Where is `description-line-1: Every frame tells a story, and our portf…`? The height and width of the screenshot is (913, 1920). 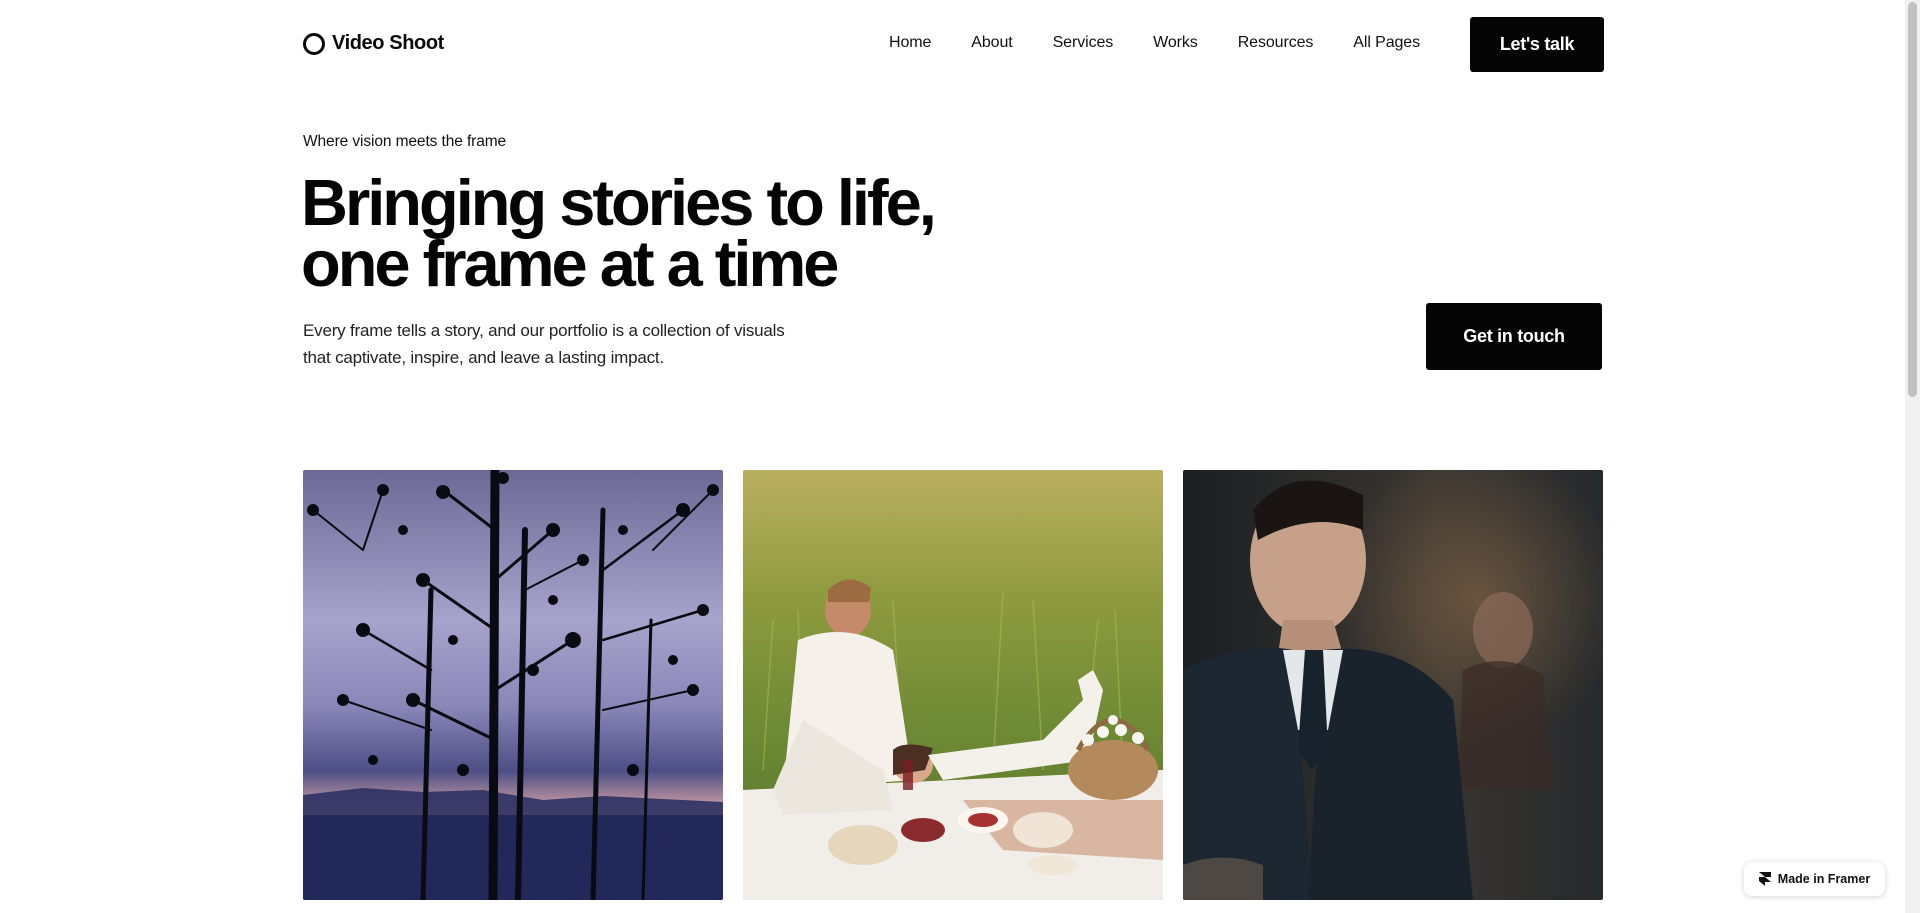
description-line-1: Every frame tells a story, and our portf… is located at coordinates (544, 330).